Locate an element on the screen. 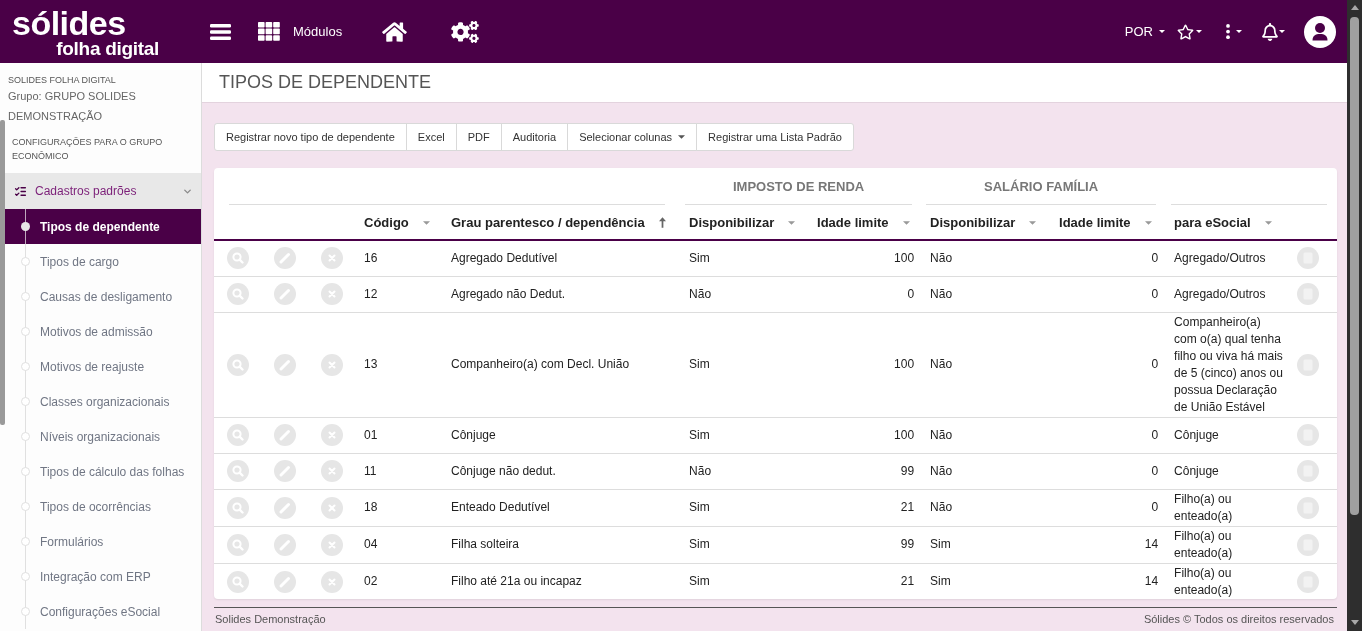 The image size is (1362, 631). sidebar-menu-item: Tipos de cargo is located at coordinates (103, 261).